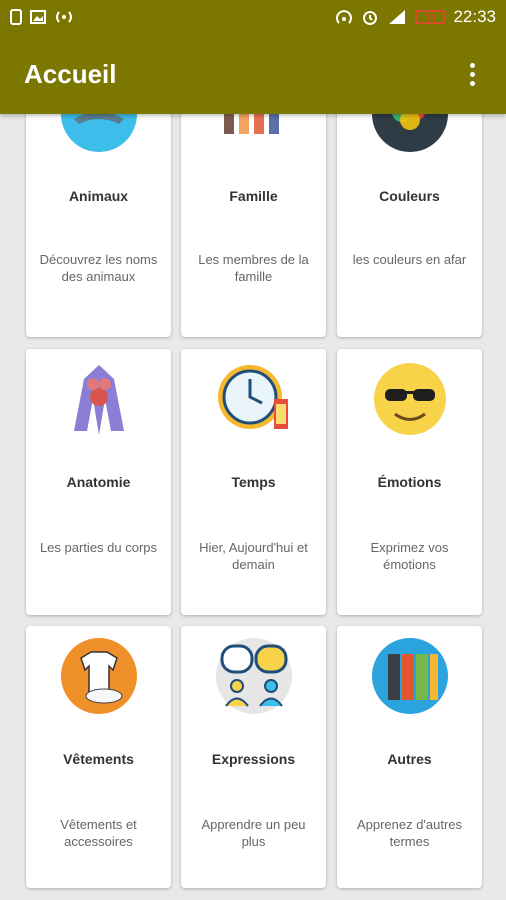 This screenshot has height=900, width=506. I want to click on app-bar: Accueil, so click(253, 74).